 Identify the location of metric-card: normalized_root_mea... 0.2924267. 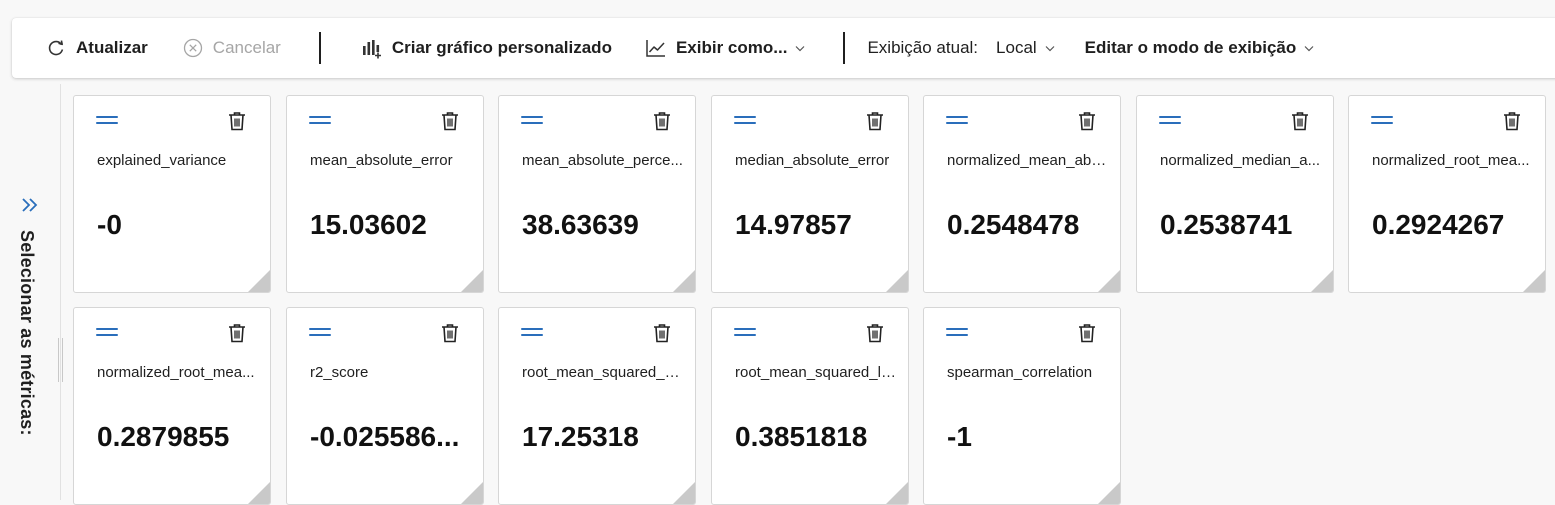
(1447, 194).